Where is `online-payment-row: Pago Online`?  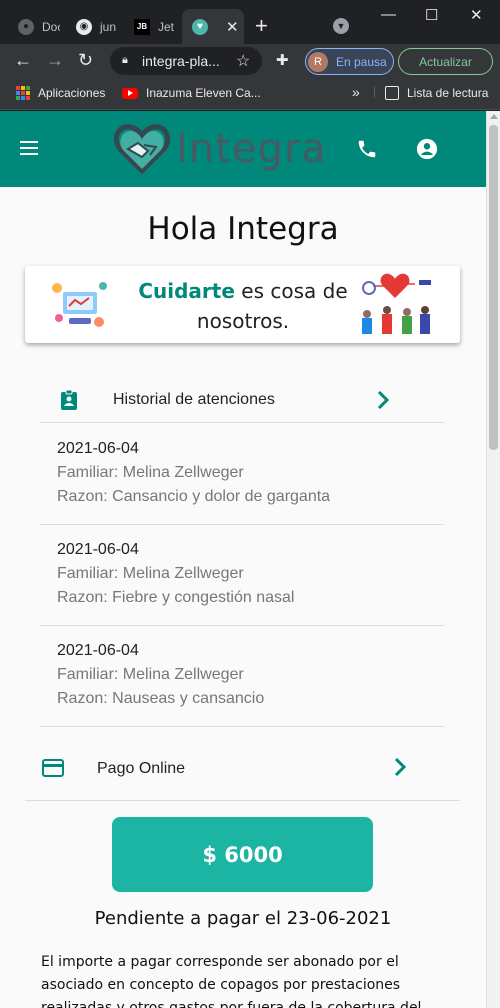
online-payment-row: Pago Online is located at coordinates (242, 773).